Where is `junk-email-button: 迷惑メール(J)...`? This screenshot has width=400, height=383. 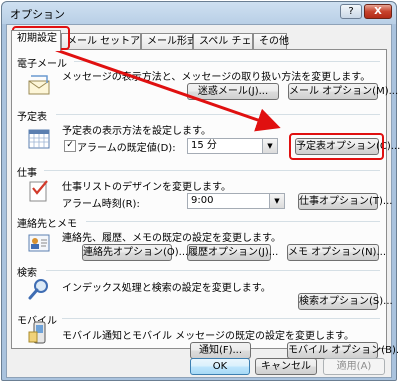
junk-email-button: 迷惑メール(J)... is located at coordinates (233, 91).